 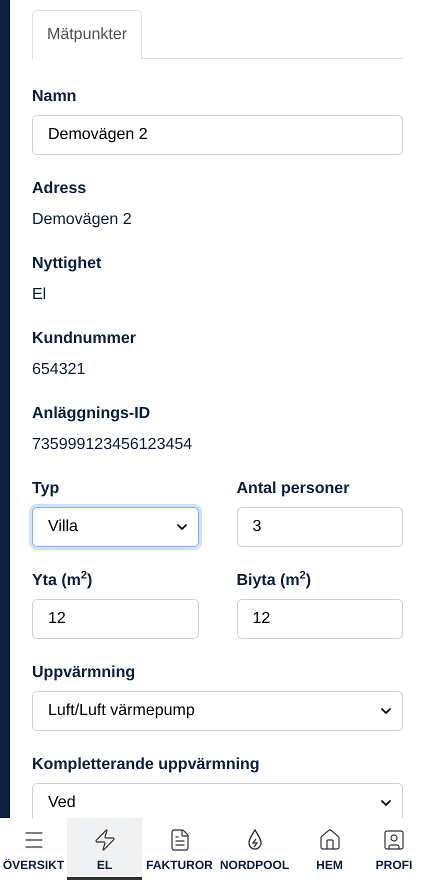 I want to click on field-label: Anläggnings-ID, so click(x=92, y=414).